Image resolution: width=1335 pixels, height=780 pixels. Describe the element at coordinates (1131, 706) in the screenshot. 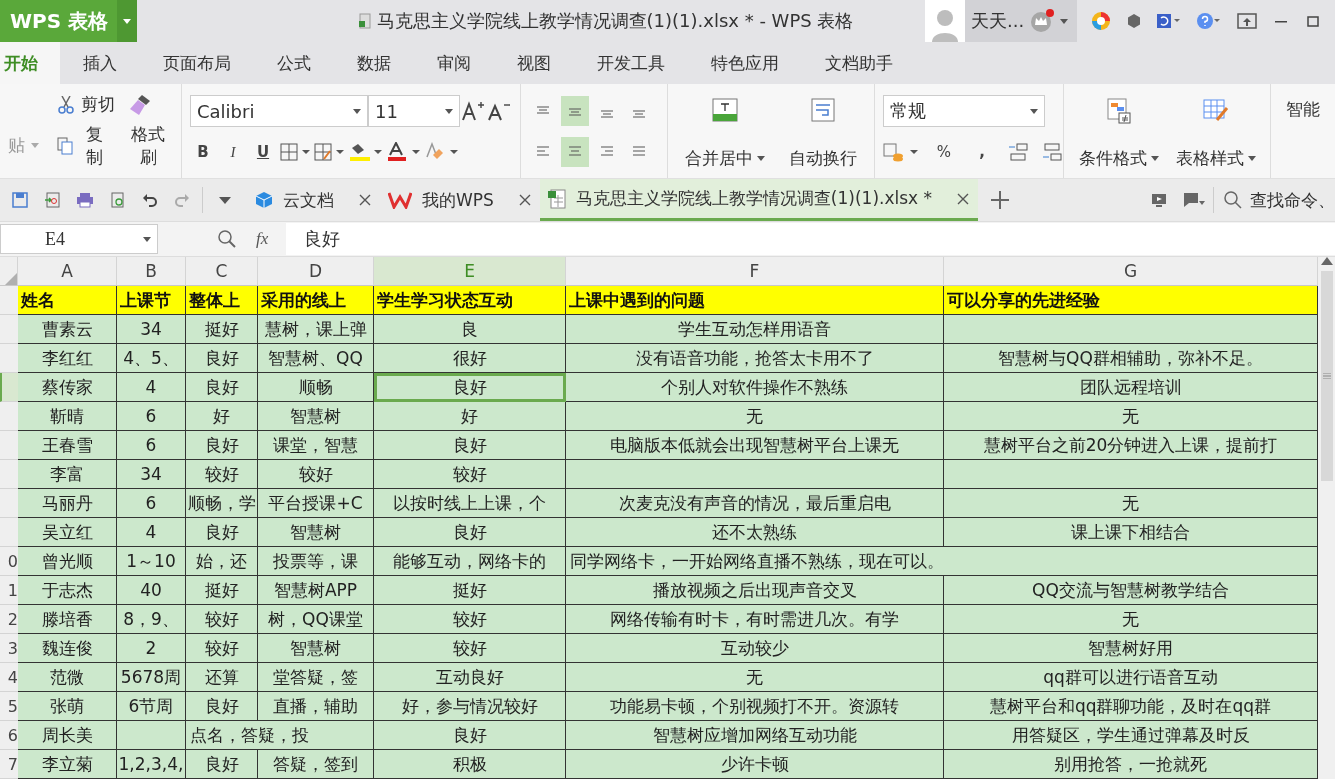

I see `table-cell: 慧树平台和qq群聊功能，及时在qq群` at that location.